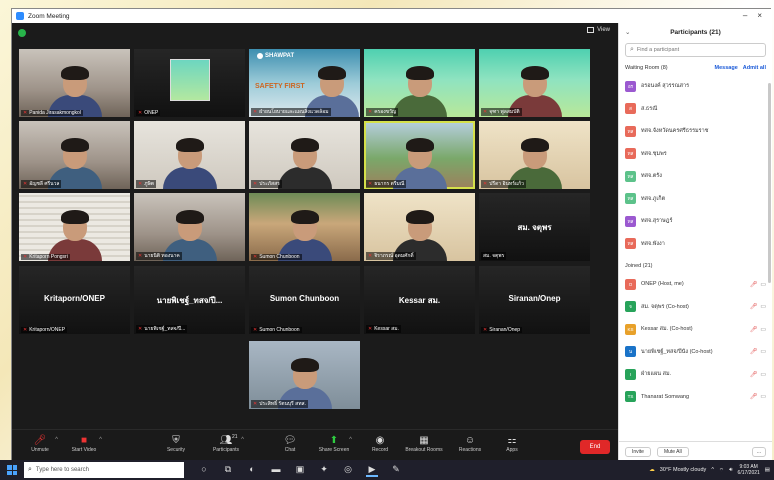  Describe the element at coordinates (419, 83) in the screenshot. I see `video-tile: ✕ ครองขวัญ` at that location.